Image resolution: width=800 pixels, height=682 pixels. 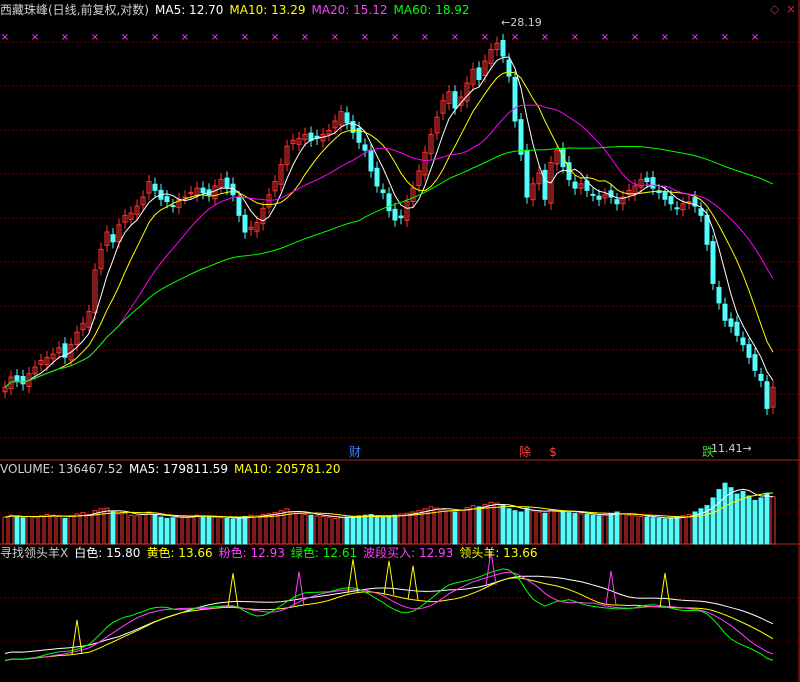 I want to click on diamond-icon: ◇, so click(x=774, y=9).